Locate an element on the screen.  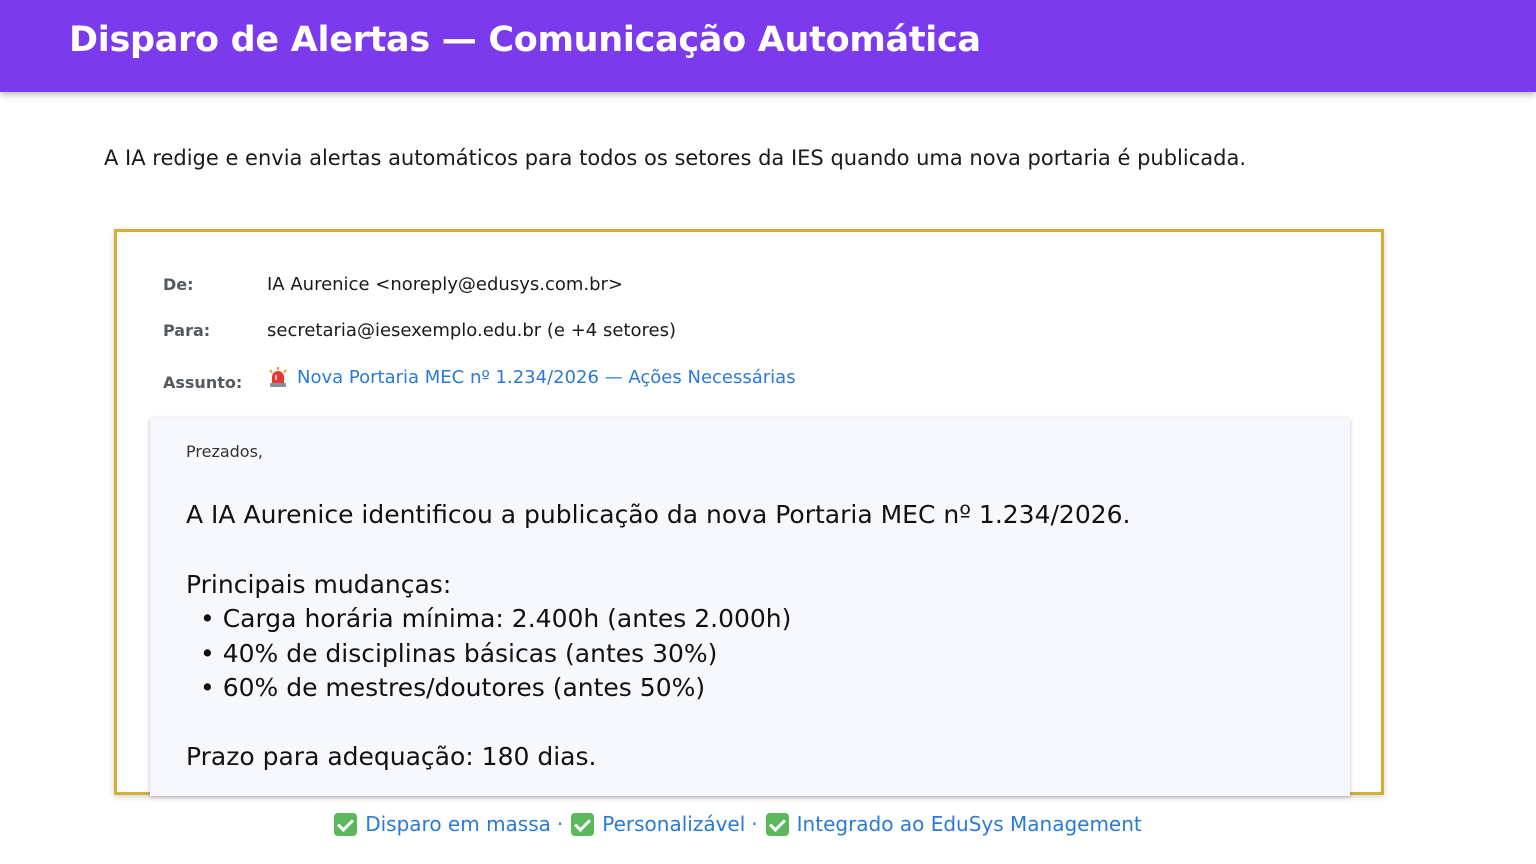
from-row: De: IA Aurenice <noreply@edusys.com.br> is located at coordinates (393, 284).